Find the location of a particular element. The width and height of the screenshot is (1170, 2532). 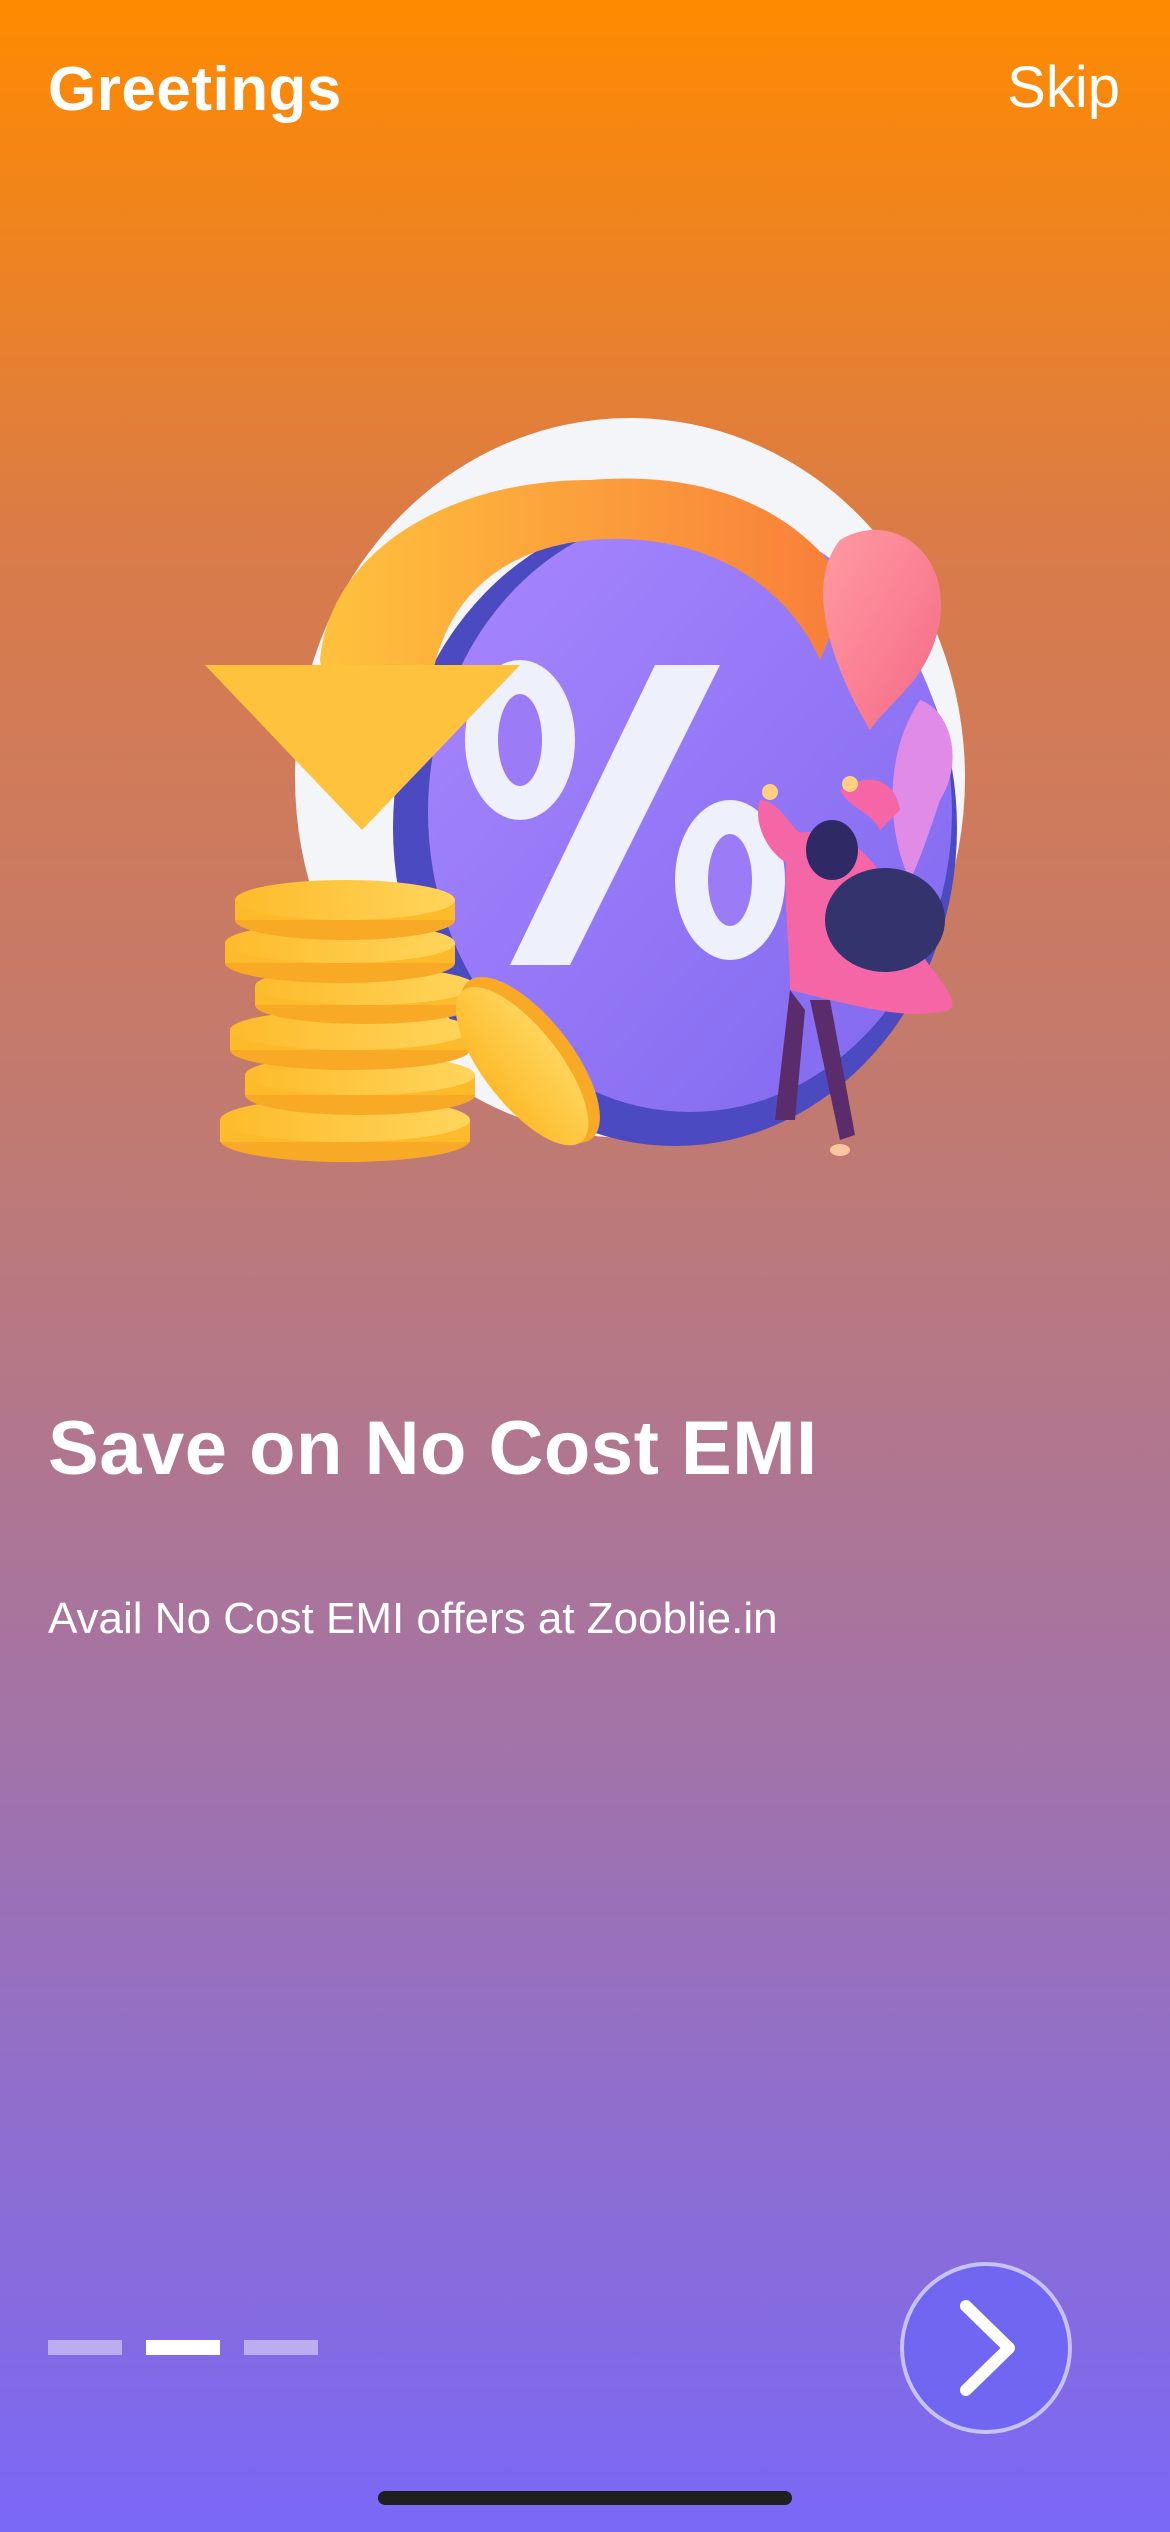

skip-button: Skip is located at coordinates (1063, 87).